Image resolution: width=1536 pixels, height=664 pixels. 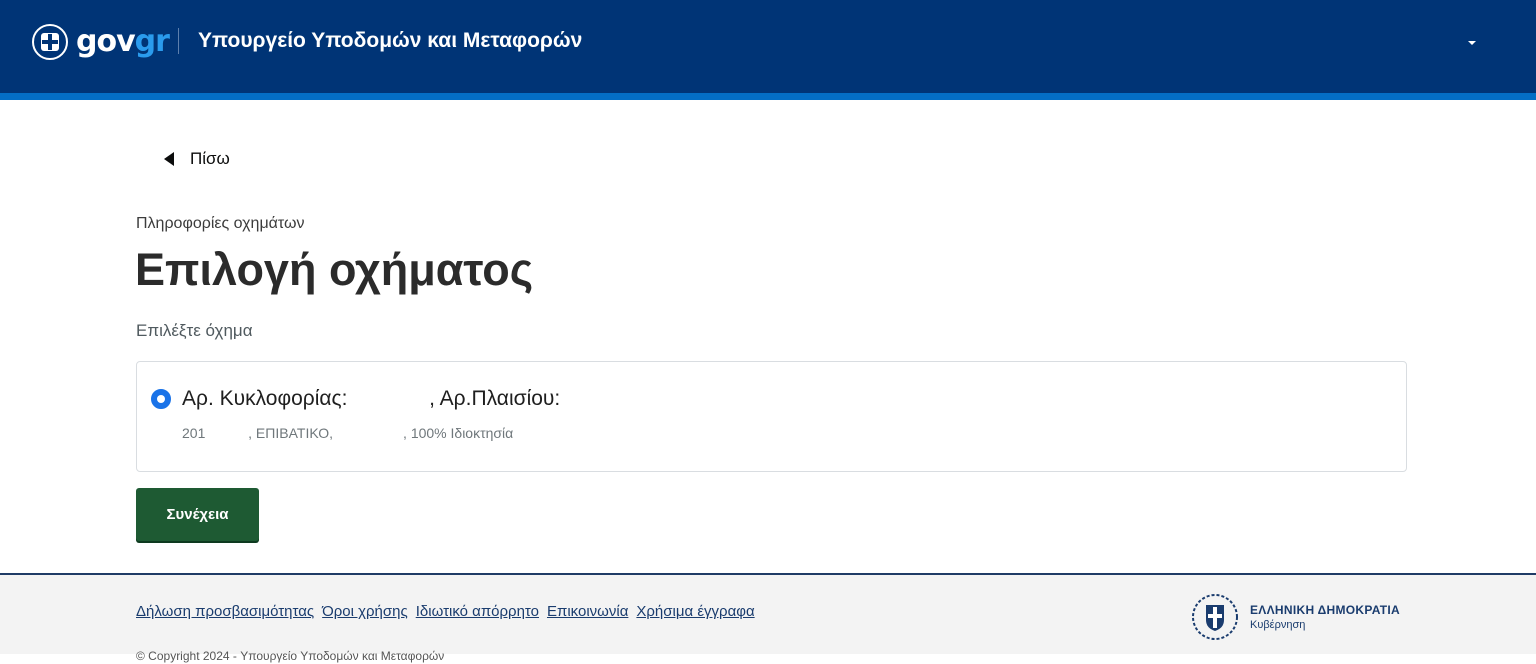 What do you see at coordinates (169, 159) in the screenshot?
I see `caret-left-icon` at bounding box center [169, 159].